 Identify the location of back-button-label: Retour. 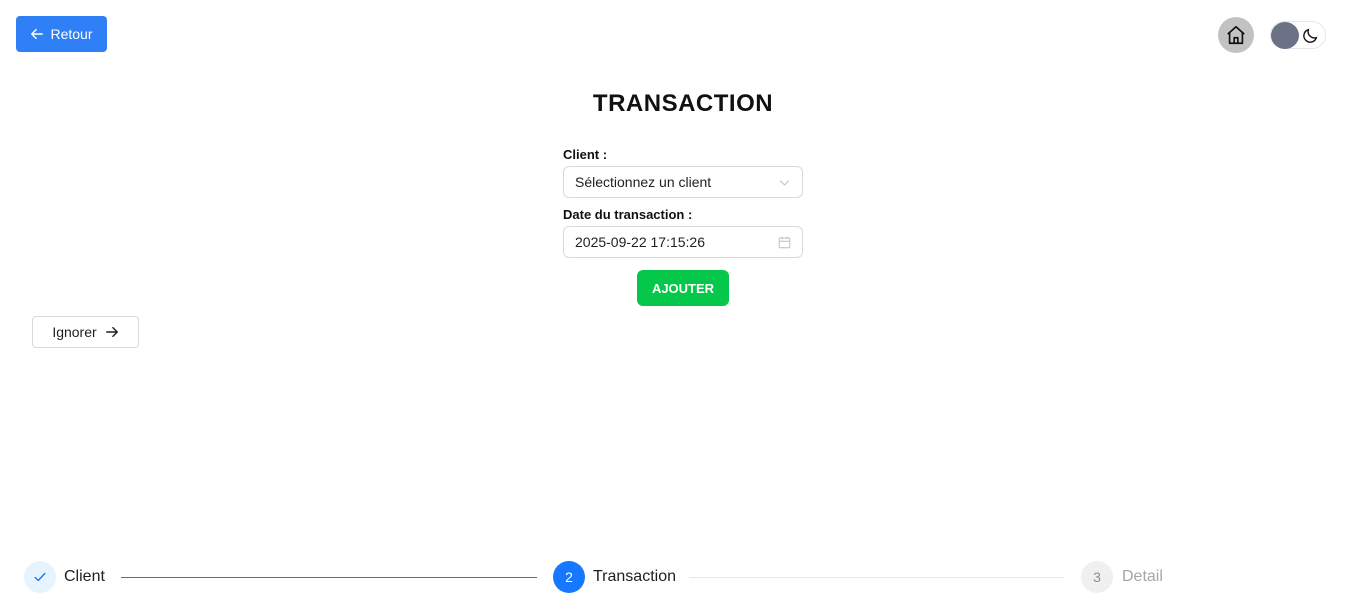
(71, 34).